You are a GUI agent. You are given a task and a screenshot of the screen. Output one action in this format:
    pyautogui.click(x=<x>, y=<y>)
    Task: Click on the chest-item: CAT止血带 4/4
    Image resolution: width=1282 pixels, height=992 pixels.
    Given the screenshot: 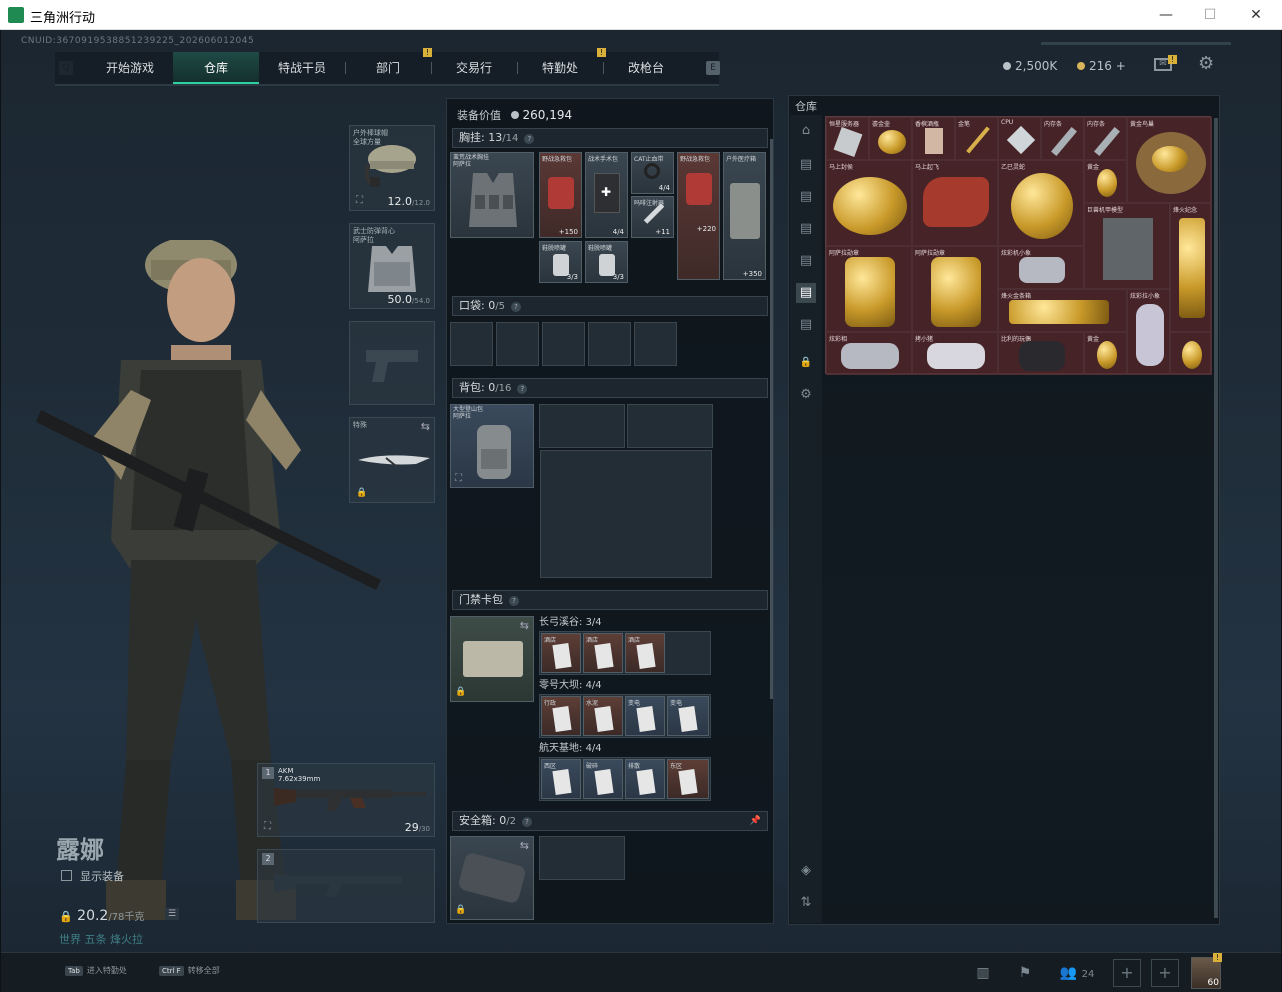 What is the action you would take?
    pyautogui.click(x=652, y=173)
    